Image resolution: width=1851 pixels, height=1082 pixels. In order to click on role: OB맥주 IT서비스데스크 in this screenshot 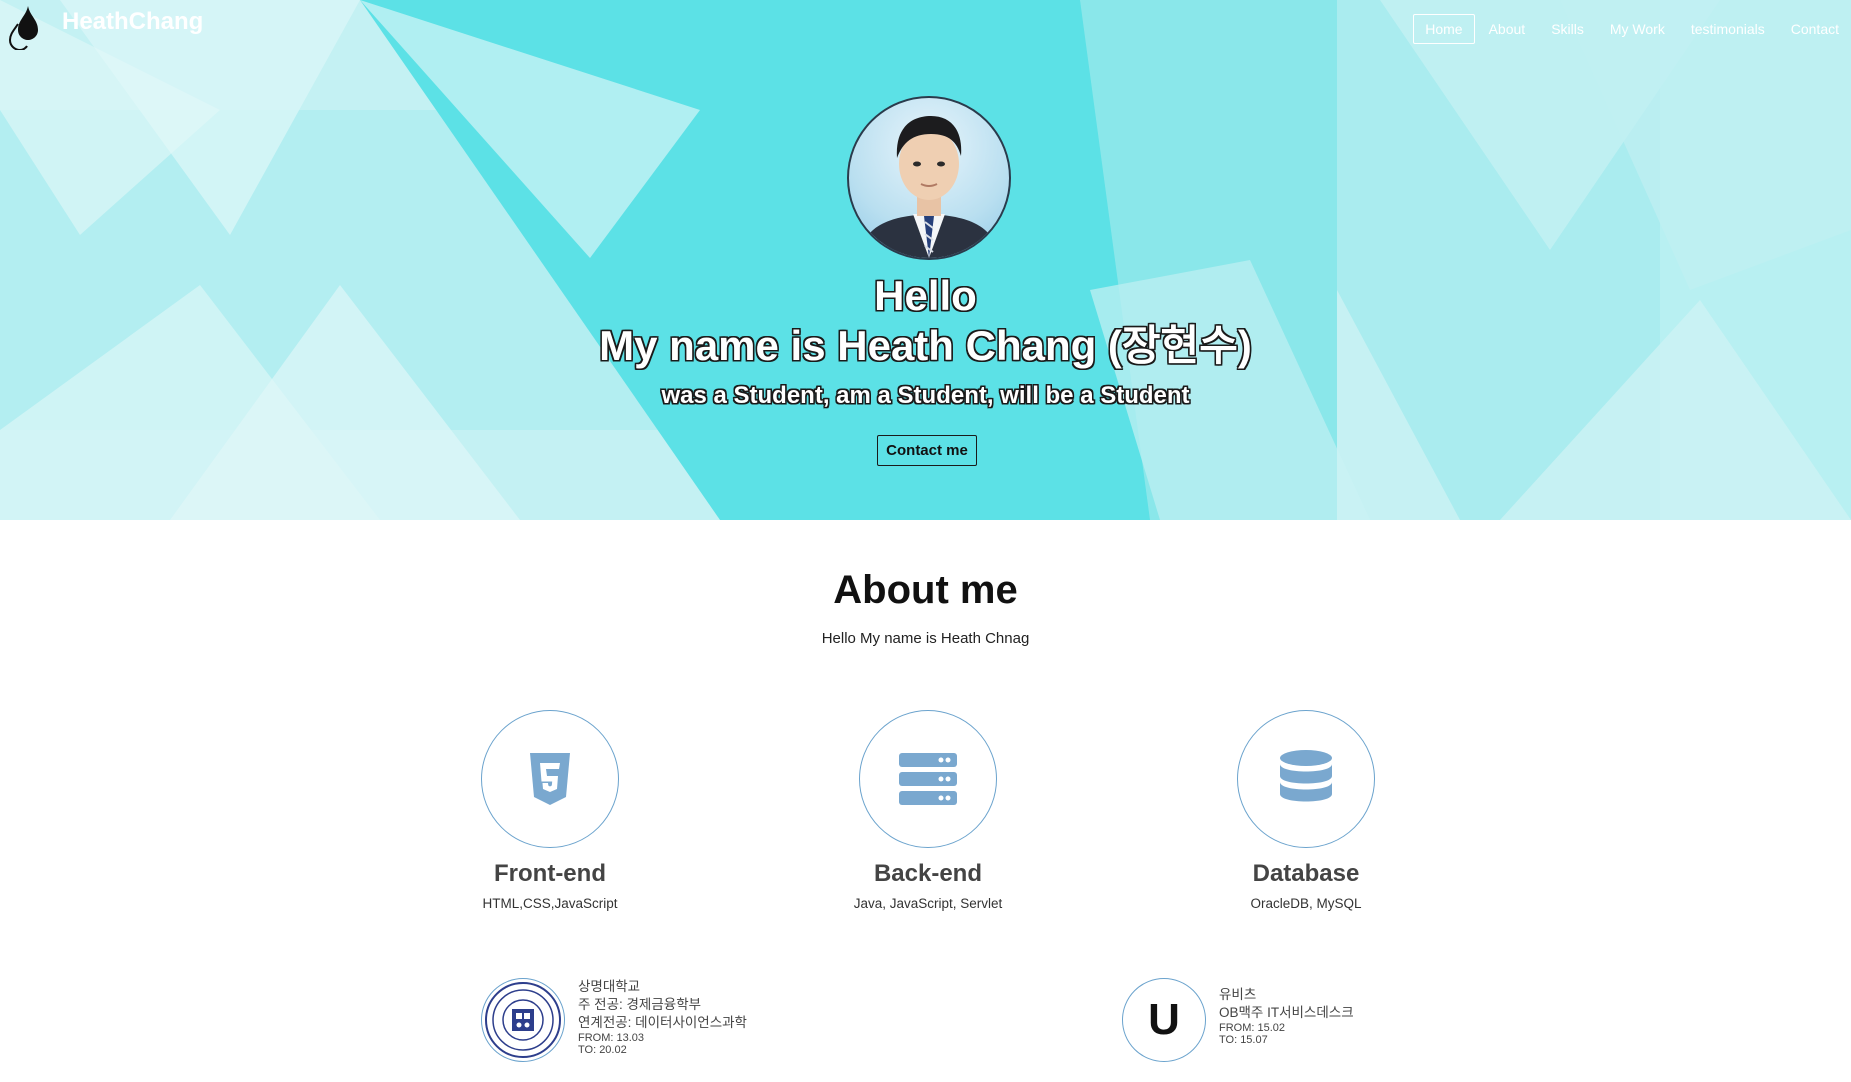, I will do `click(1286, 1012)`.